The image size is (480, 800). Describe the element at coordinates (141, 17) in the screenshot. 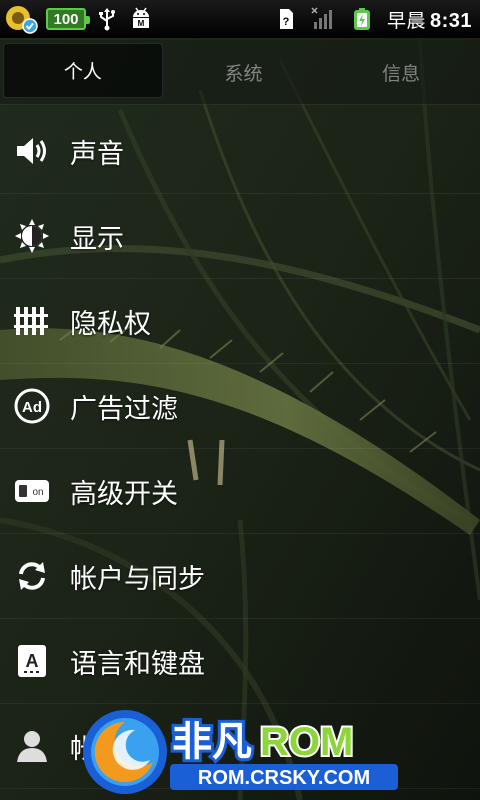

I see `debug-android-icon: M` at that location.